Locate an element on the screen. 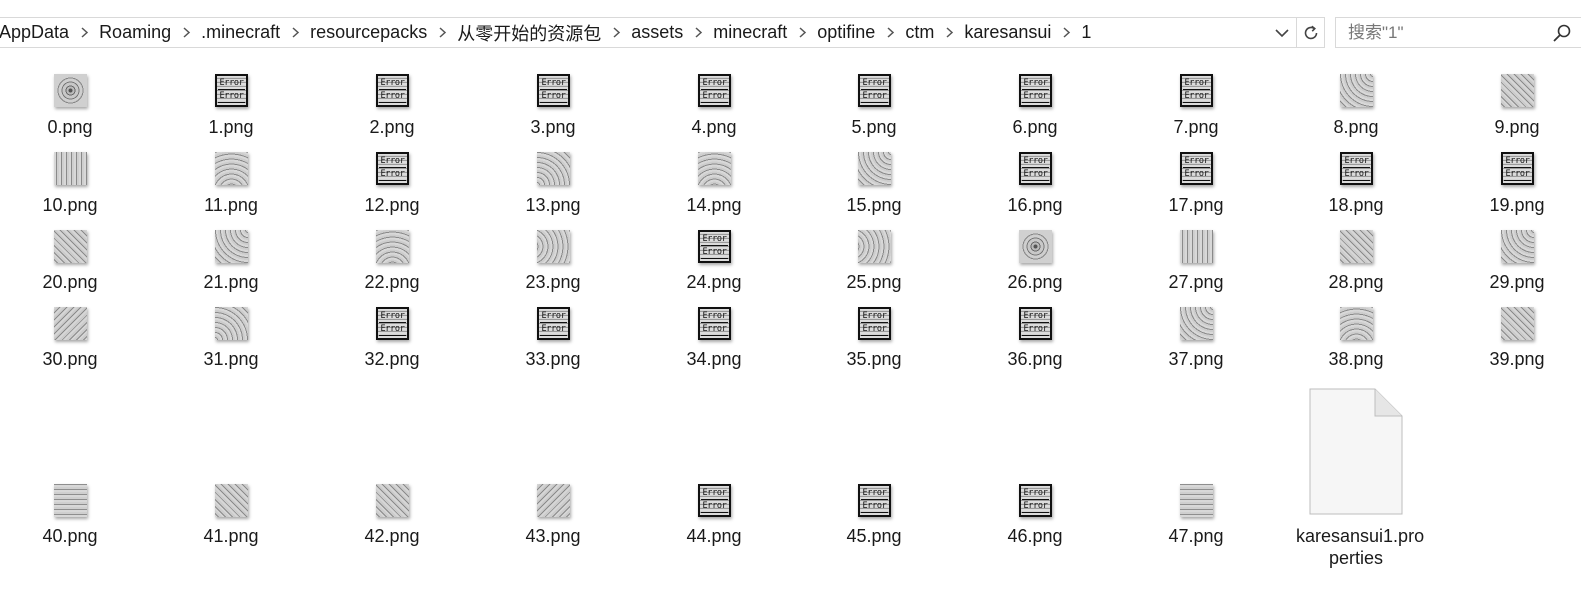 This screenshot has width=1581, height=601. search-input is located at coordinates (1448, 32).